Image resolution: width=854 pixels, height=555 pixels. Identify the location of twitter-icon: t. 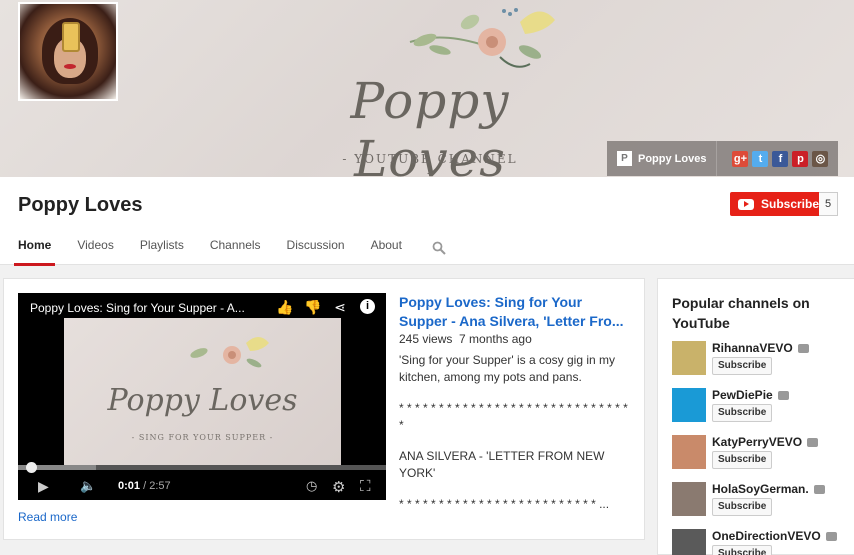
(760, 158).